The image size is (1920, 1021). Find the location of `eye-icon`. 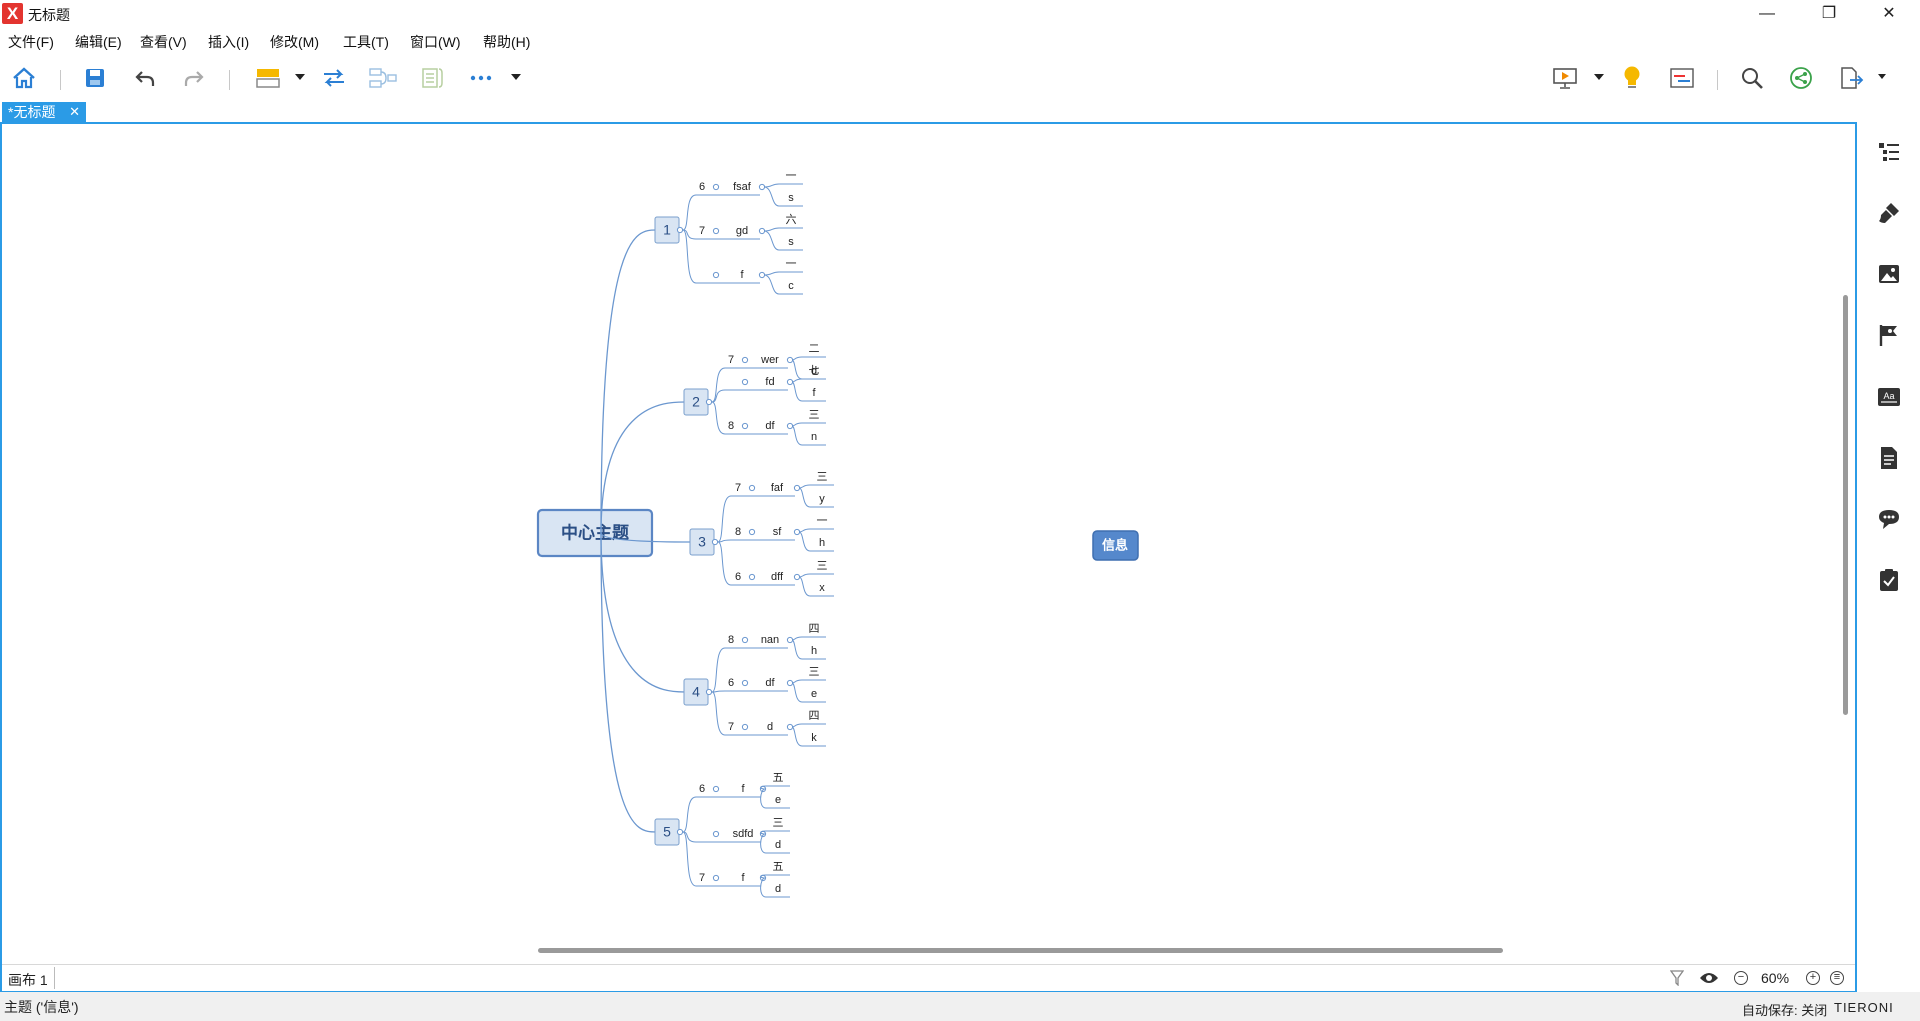

eye-icon is located at coordinates (1709, 978).